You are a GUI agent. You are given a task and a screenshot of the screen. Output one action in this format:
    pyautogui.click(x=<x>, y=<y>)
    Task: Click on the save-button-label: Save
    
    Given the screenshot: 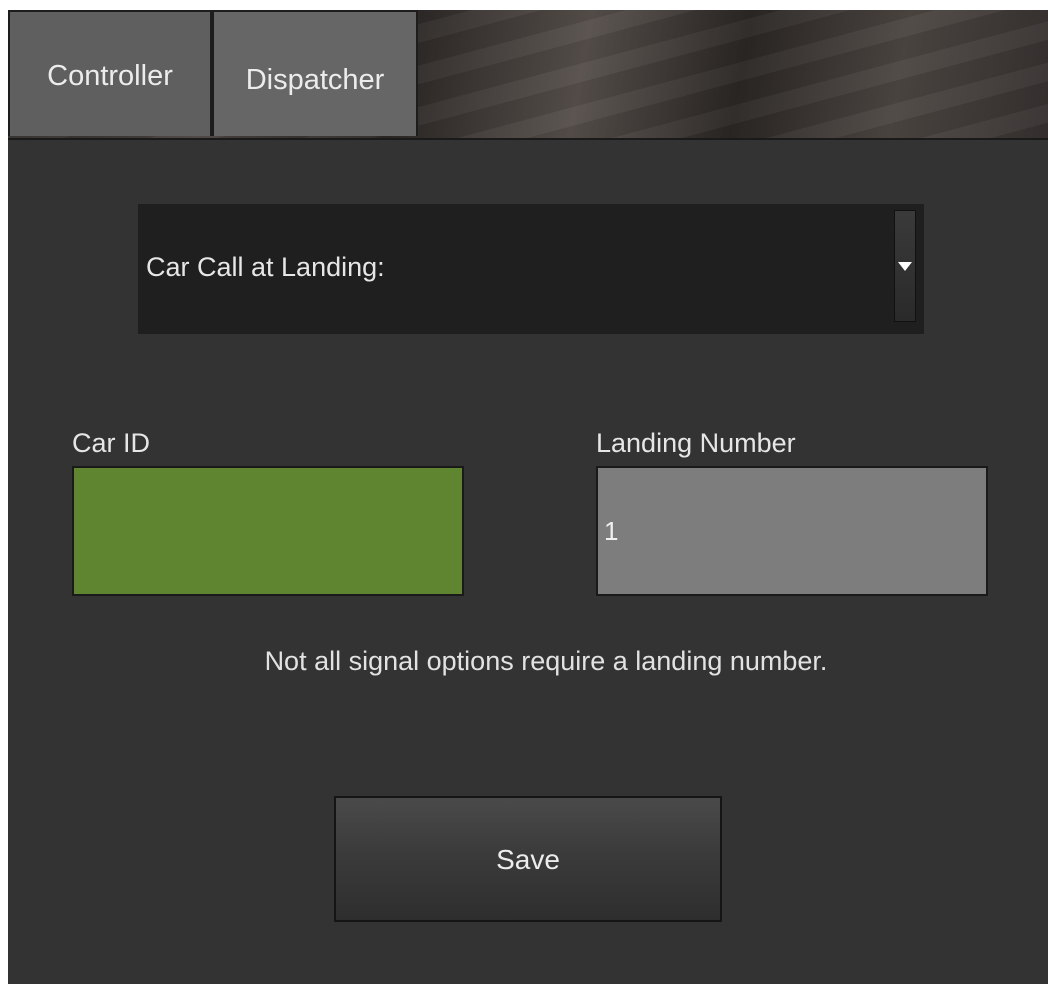 What is the action you would take?
    pyautogui.click(x=528, y=859)
    